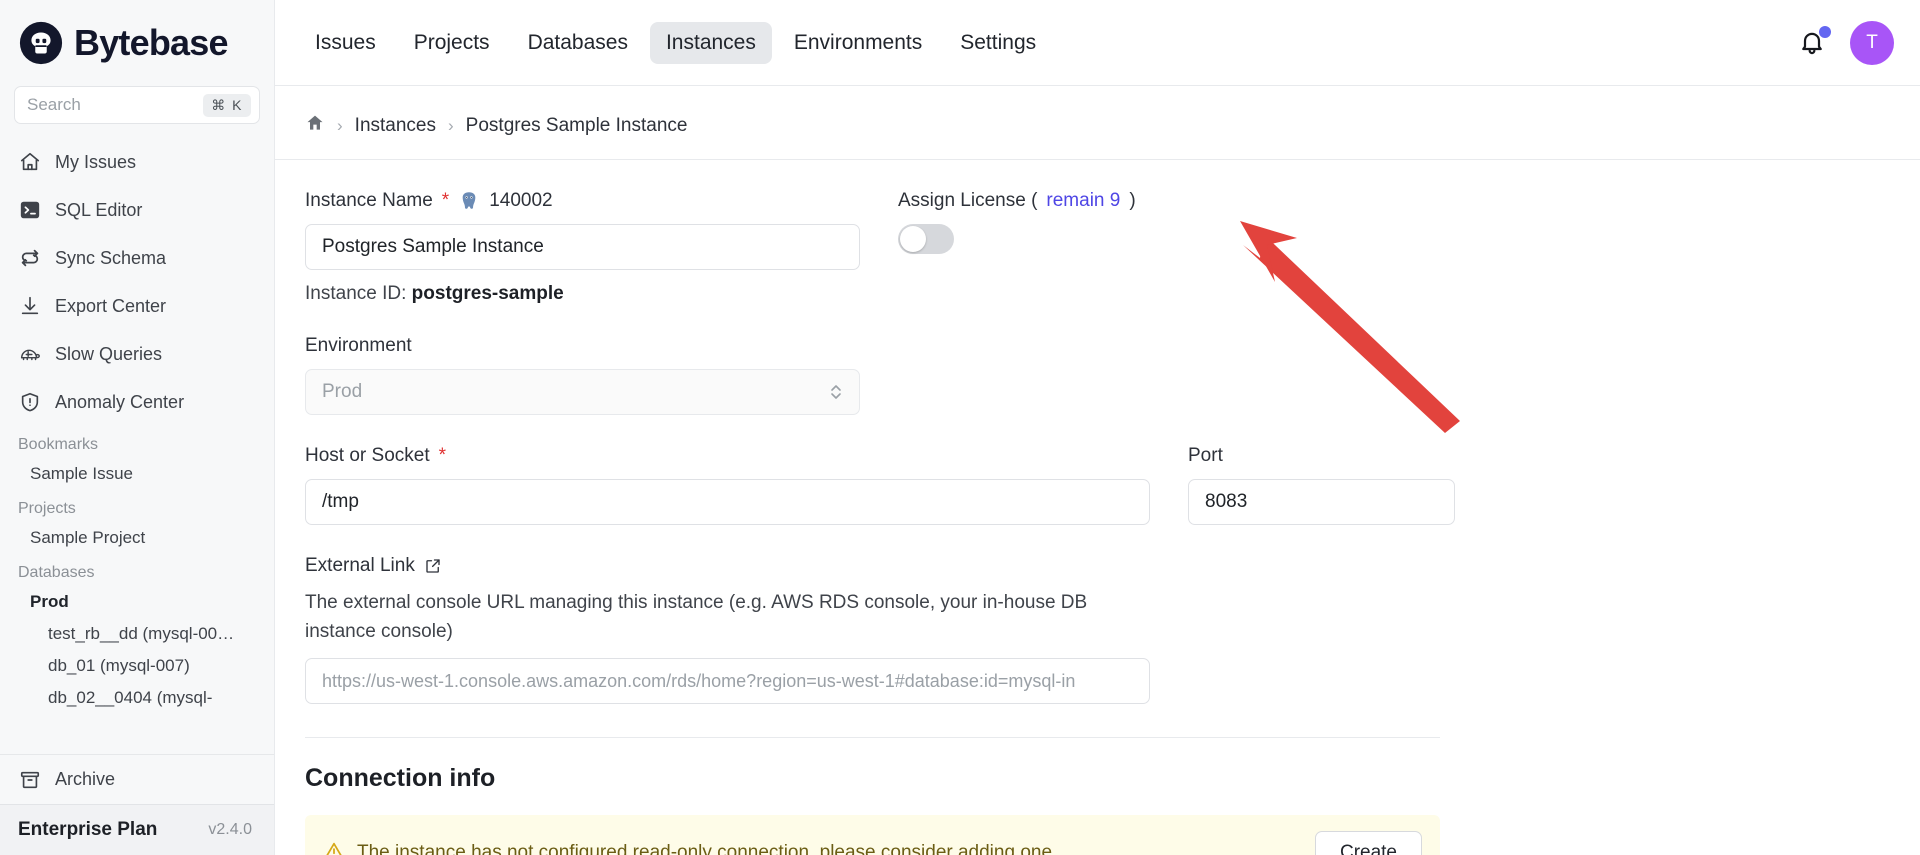 Image resolution: width=1920 pixels, height=855 pixels. Describe the element at coordinates (137, 779) in the screenshot. I see `sidebar-item-archive: Archive` at that location.